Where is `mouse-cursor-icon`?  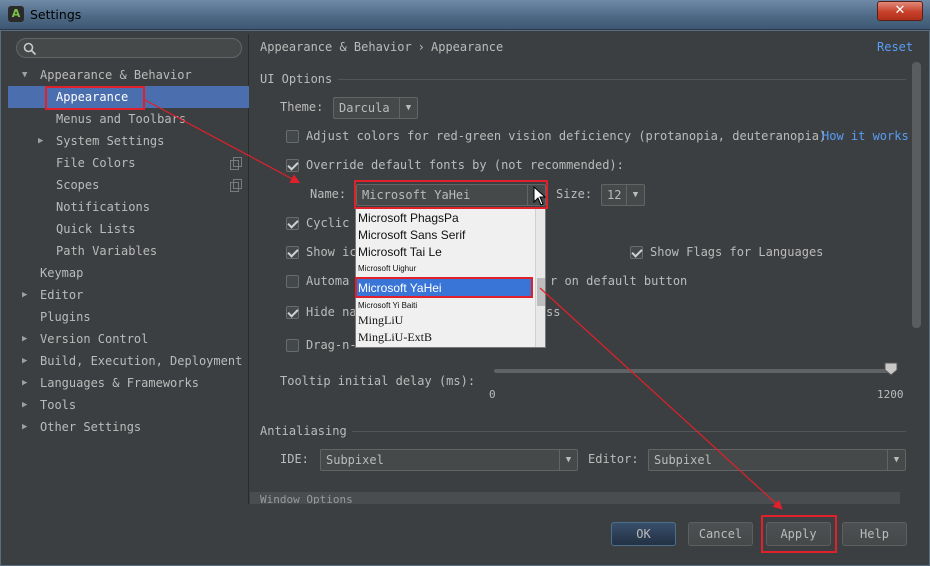 mouse-cursor-icon is located at coordinates (540, 196).